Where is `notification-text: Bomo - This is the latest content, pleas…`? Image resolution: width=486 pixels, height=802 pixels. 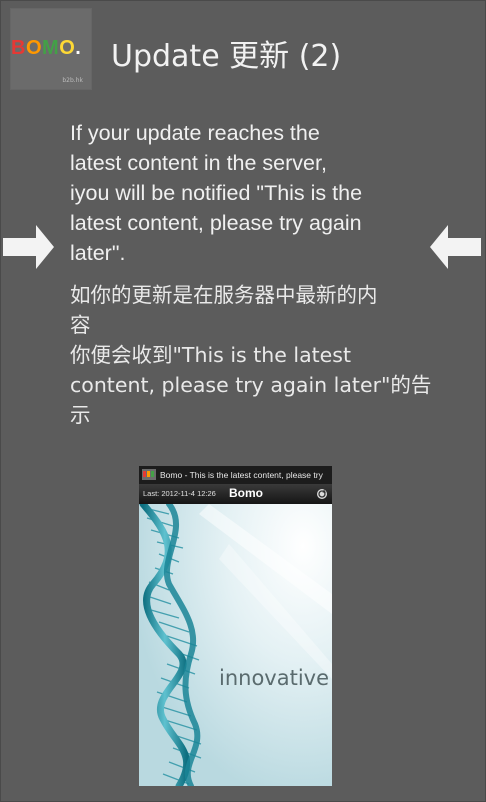 notification-text: Bomo - This is the latest content, pleas… is located at coordinates (241, 475).